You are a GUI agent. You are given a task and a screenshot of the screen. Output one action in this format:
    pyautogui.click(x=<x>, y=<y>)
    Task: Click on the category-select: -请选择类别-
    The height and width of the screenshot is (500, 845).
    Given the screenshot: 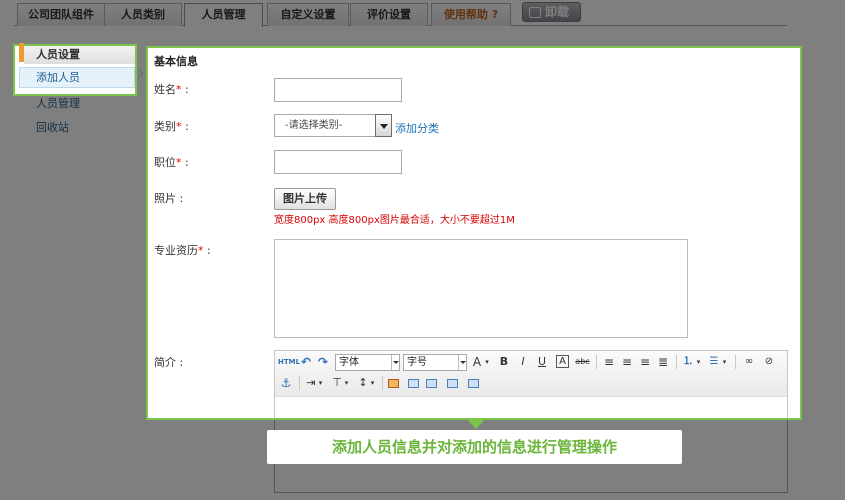 What is the action you would take?
    pyautogui.click(x=333, y=125)
    